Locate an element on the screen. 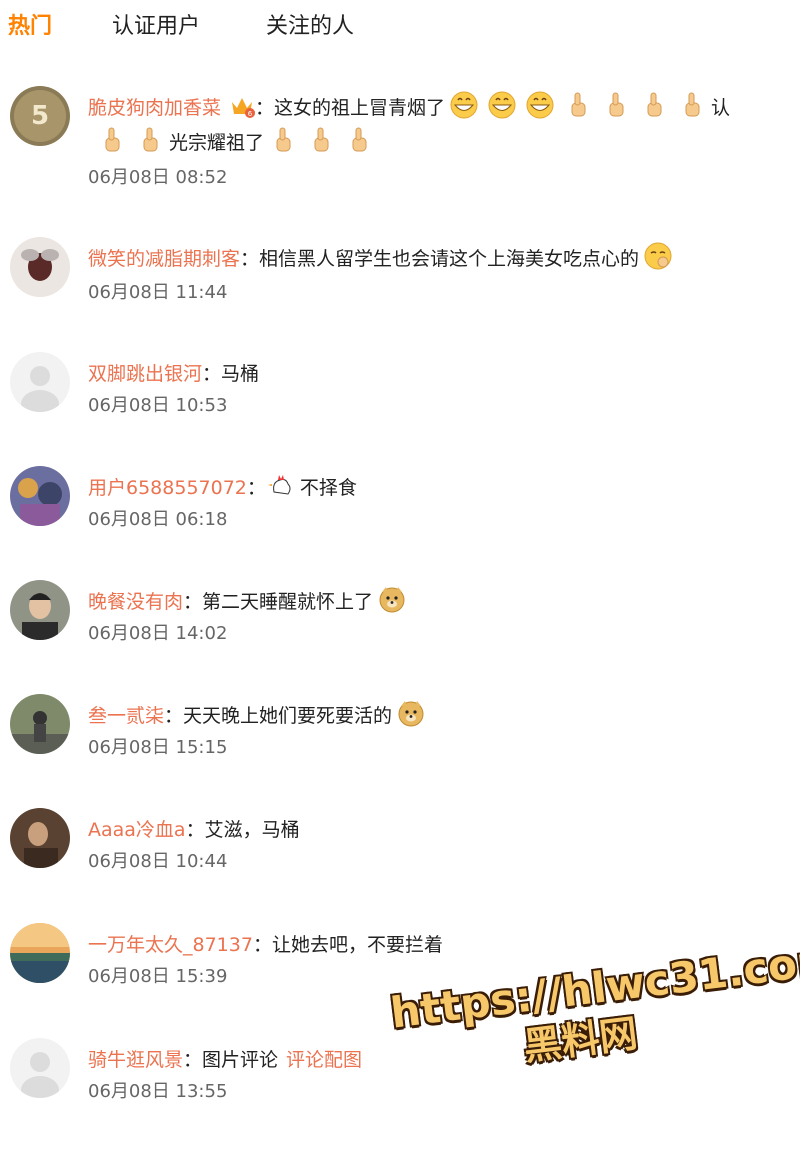 This screenshot has height=1152, width=800. svg-text: 6 is located at coordinates (250, 114).